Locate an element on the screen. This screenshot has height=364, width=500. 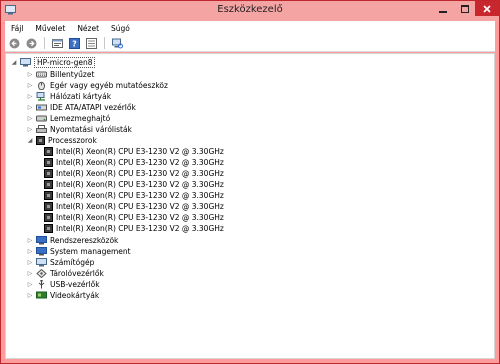
tree-category: ▷ System management is located at coordinates (78, 251).